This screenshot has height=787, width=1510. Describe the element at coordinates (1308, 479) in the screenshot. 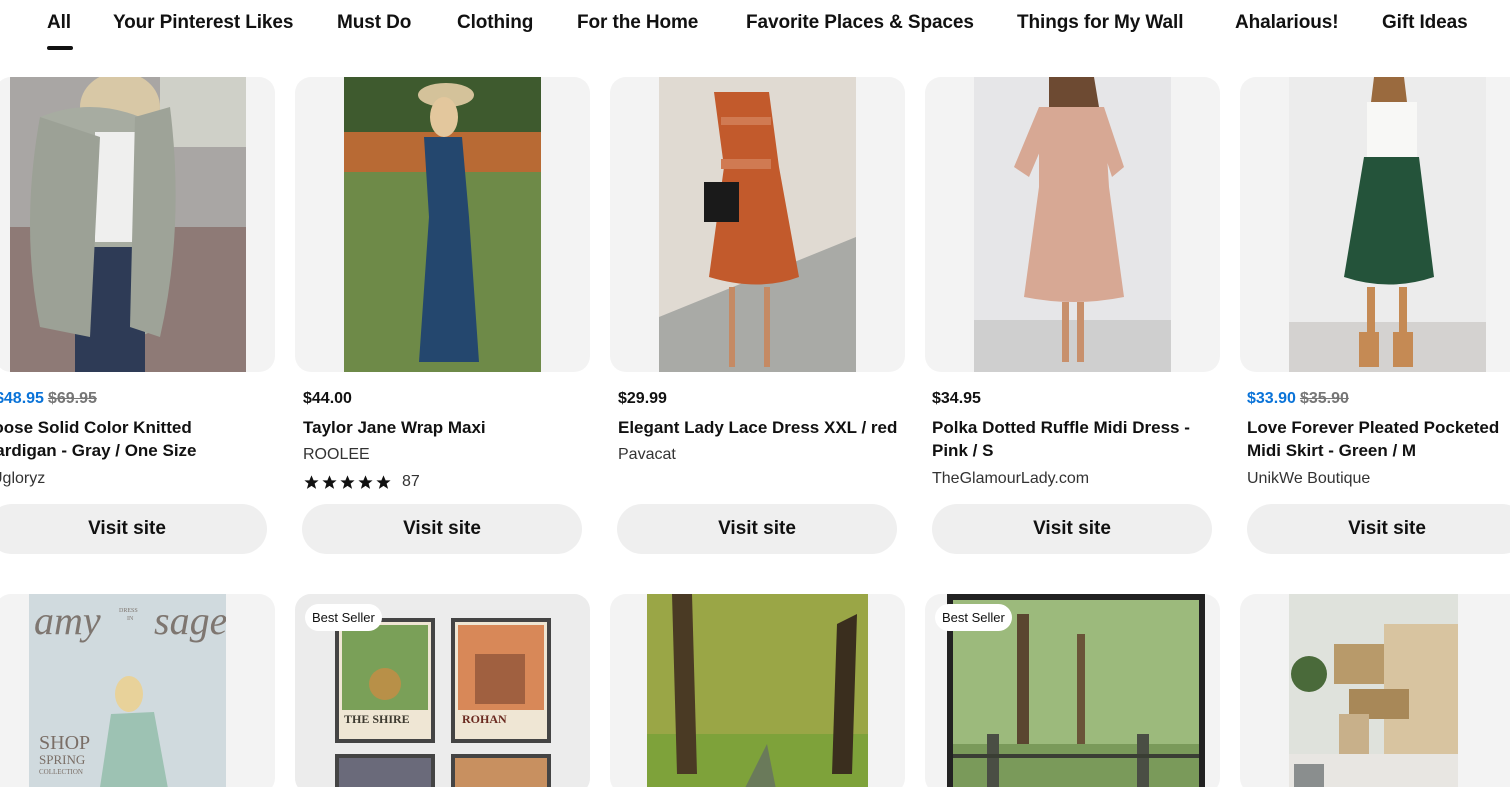

I see `product-source: UnikWe Boutique` at that location.